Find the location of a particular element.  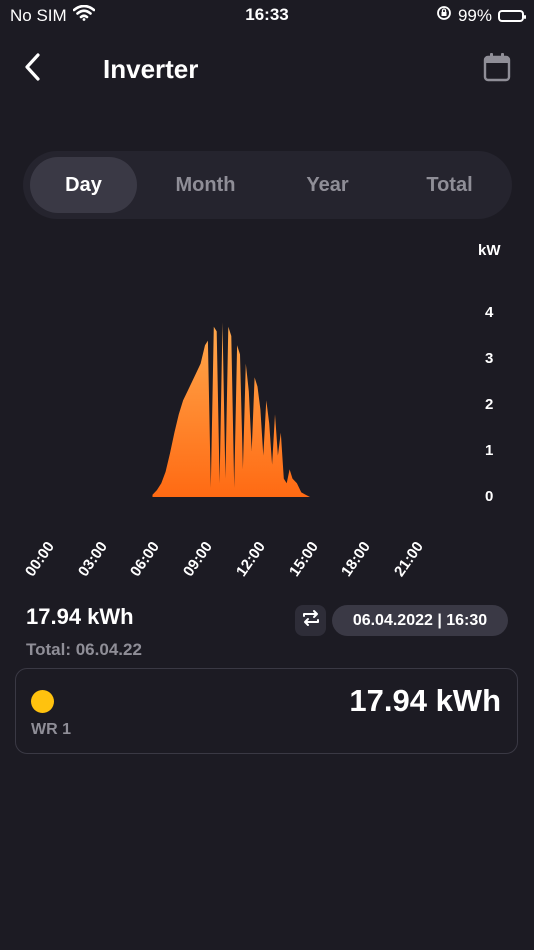

swap-arrows-icon is located at coordinates (311, 620).